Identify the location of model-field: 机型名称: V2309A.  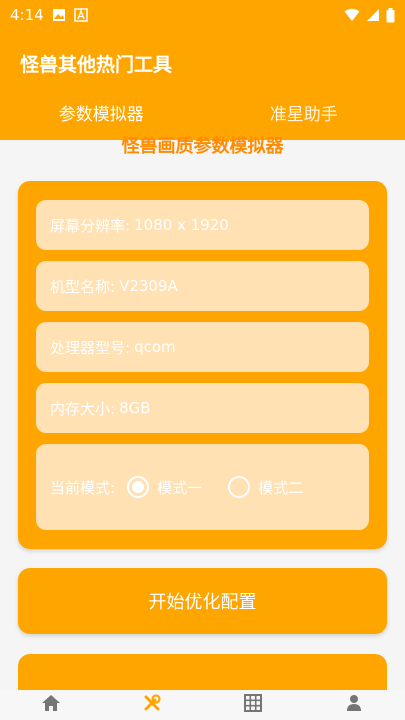
(202, 286).